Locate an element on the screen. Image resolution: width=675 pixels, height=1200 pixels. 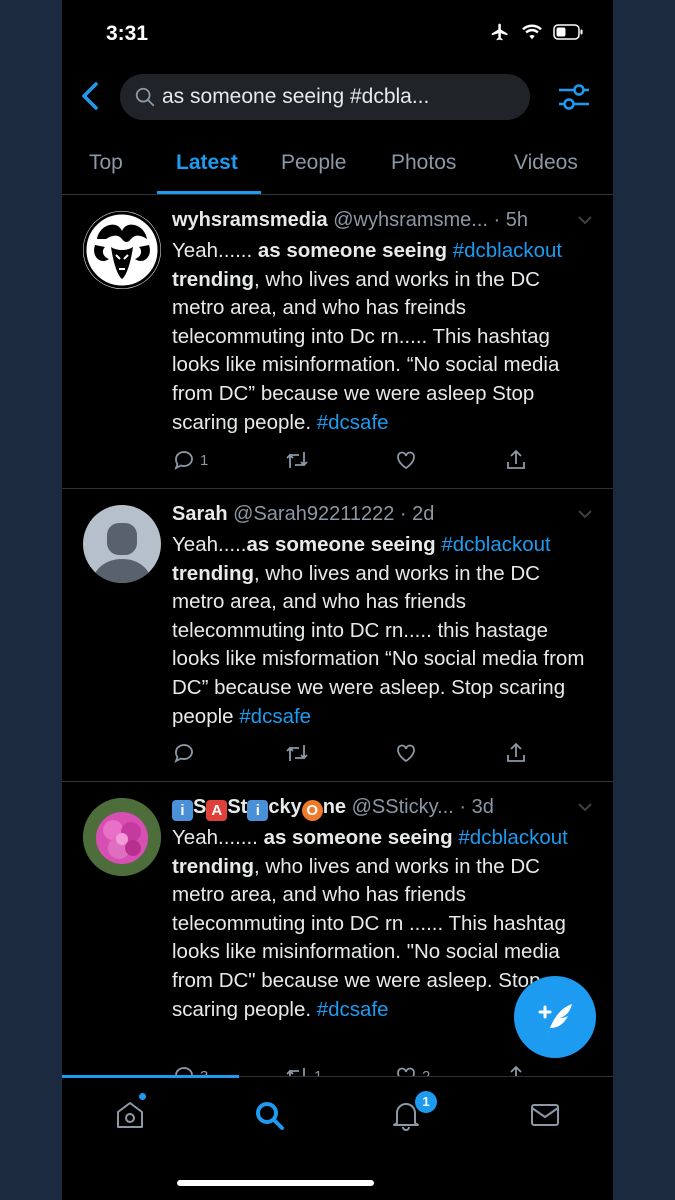
tab-videos: Videos is located at coordinates (546, 163).